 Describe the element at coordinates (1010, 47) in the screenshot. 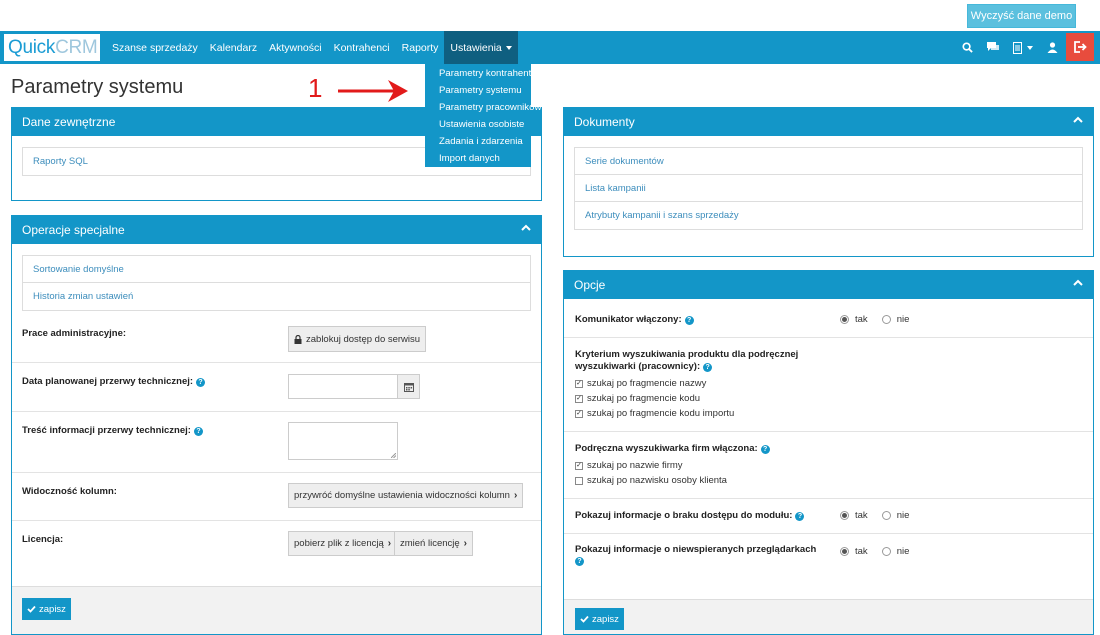

I see `nav-icons` at that location.